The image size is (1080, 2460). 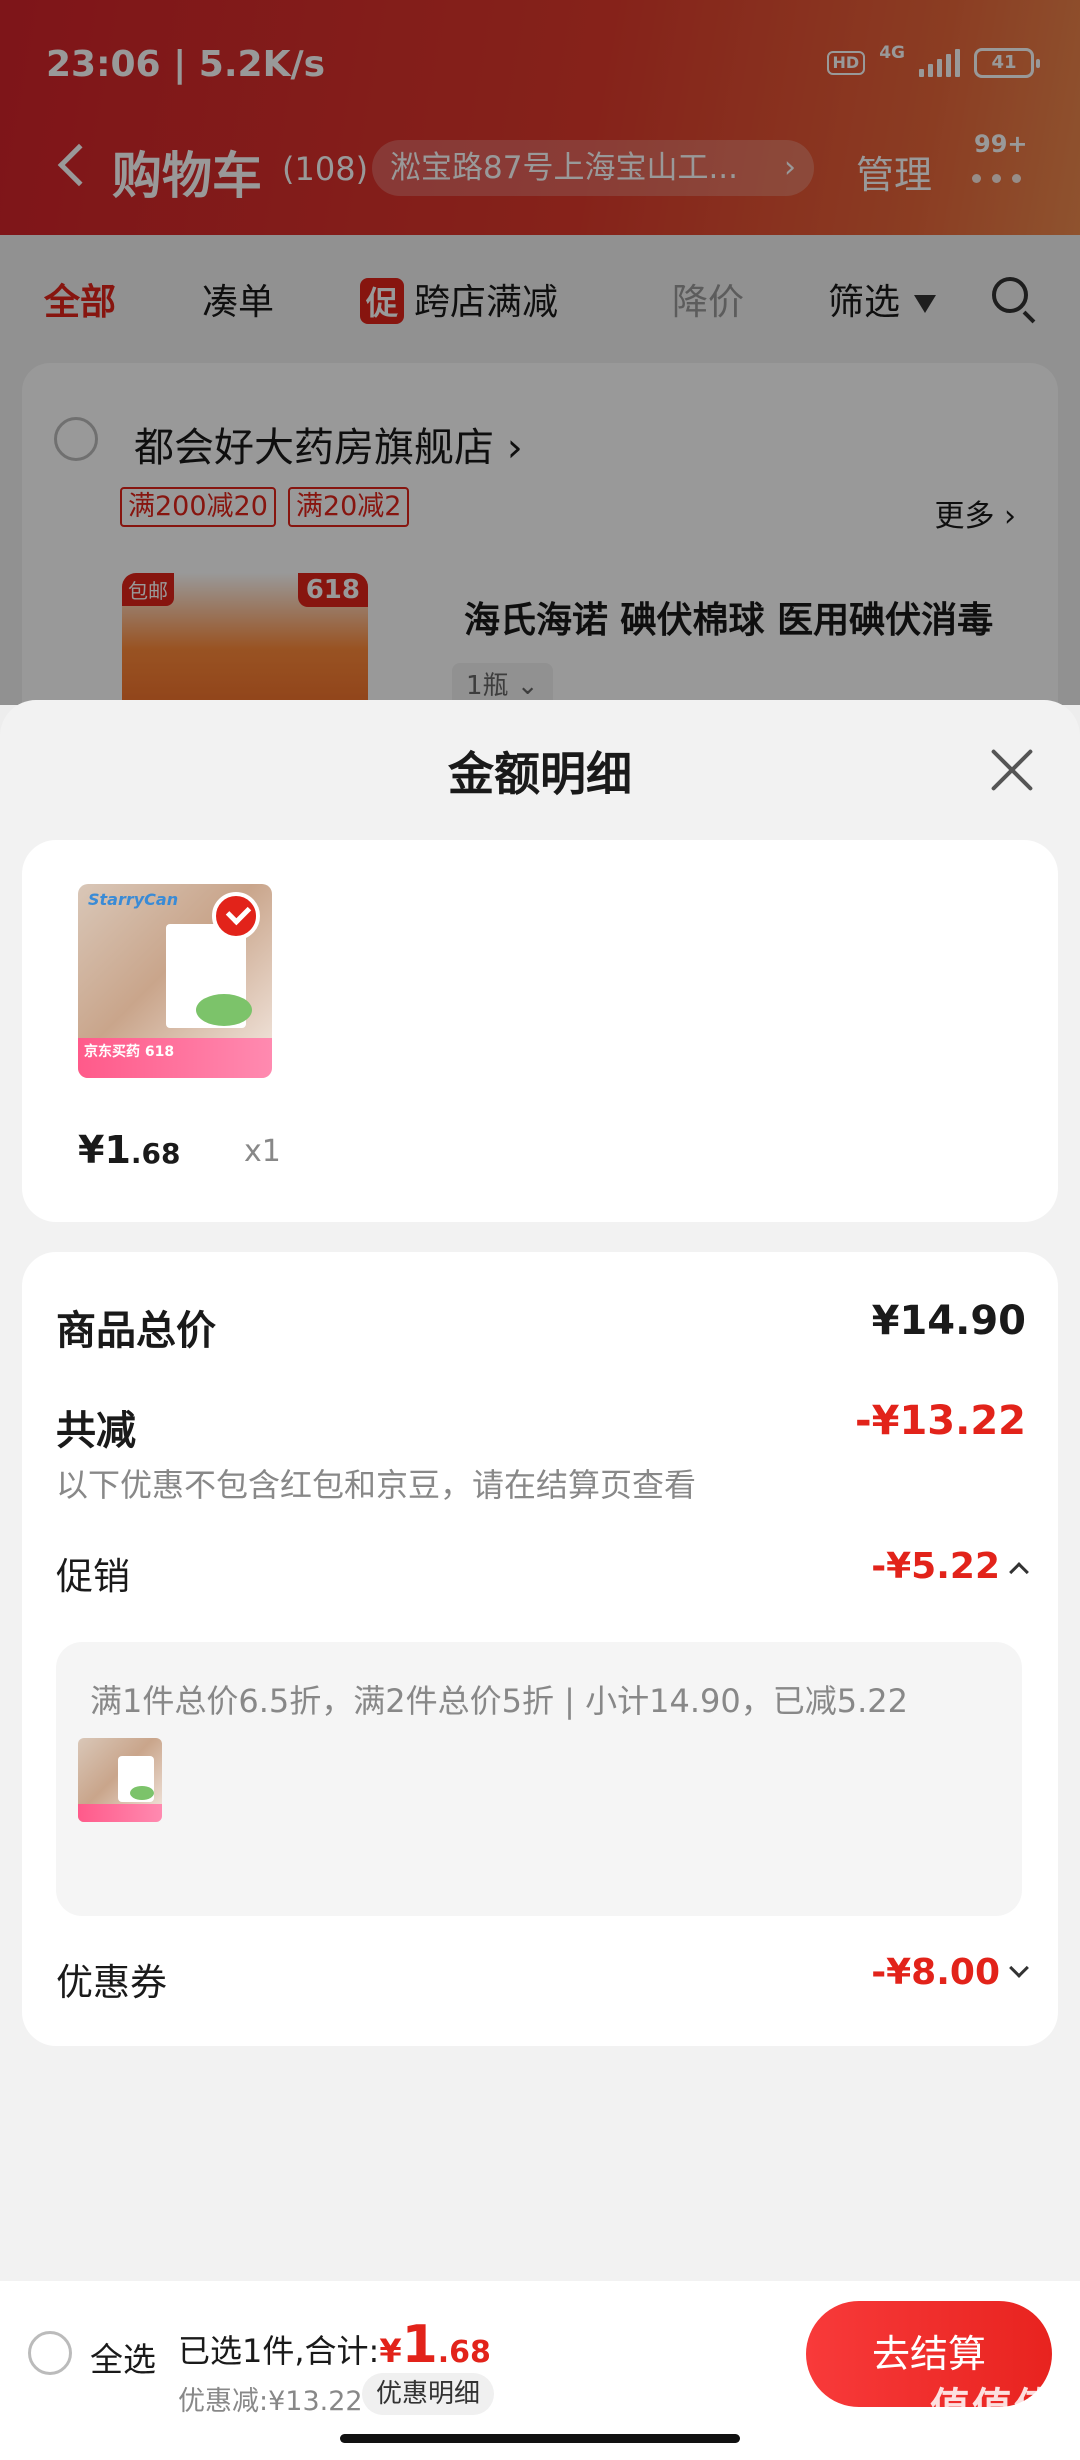 I want to click on total-amount: ¥1.68, so click(x=435, y=2345).